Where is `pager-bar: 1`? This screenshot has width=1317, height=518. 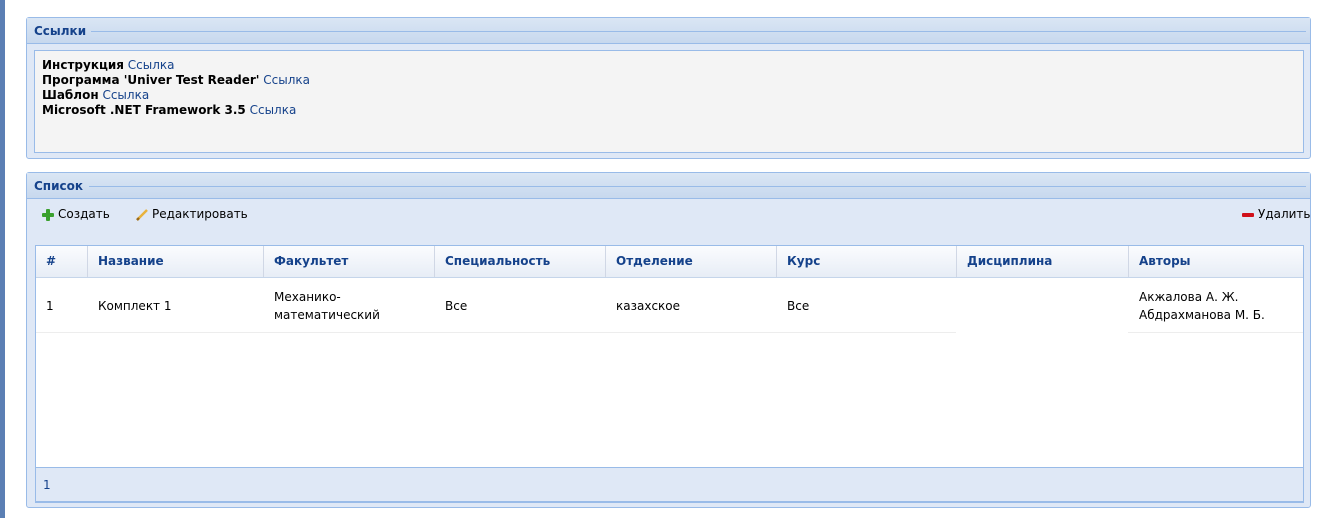
pager-bar: 1 is located at coordinates (669, 484).